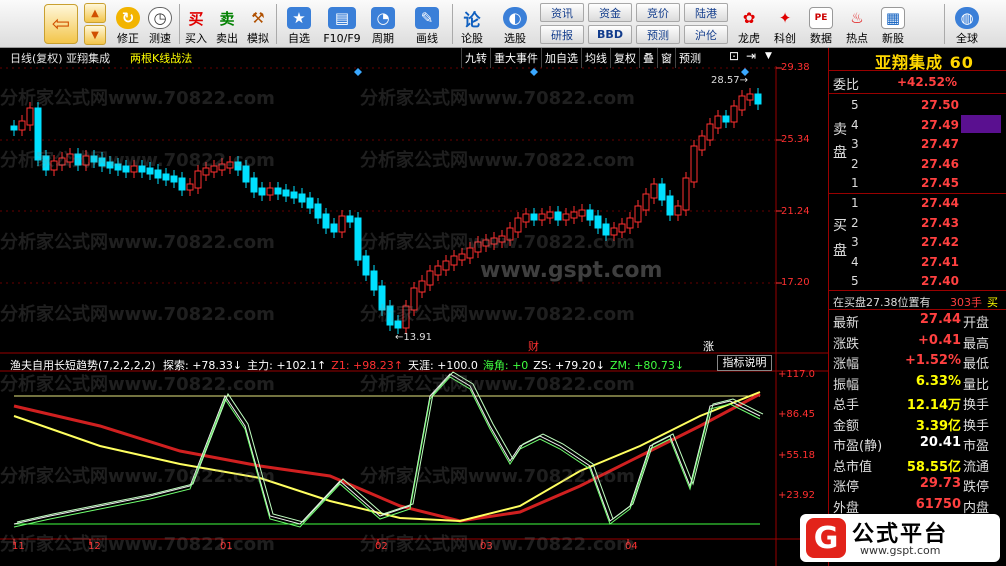  I want to click on stat-value: 61750, so click(938, 504).